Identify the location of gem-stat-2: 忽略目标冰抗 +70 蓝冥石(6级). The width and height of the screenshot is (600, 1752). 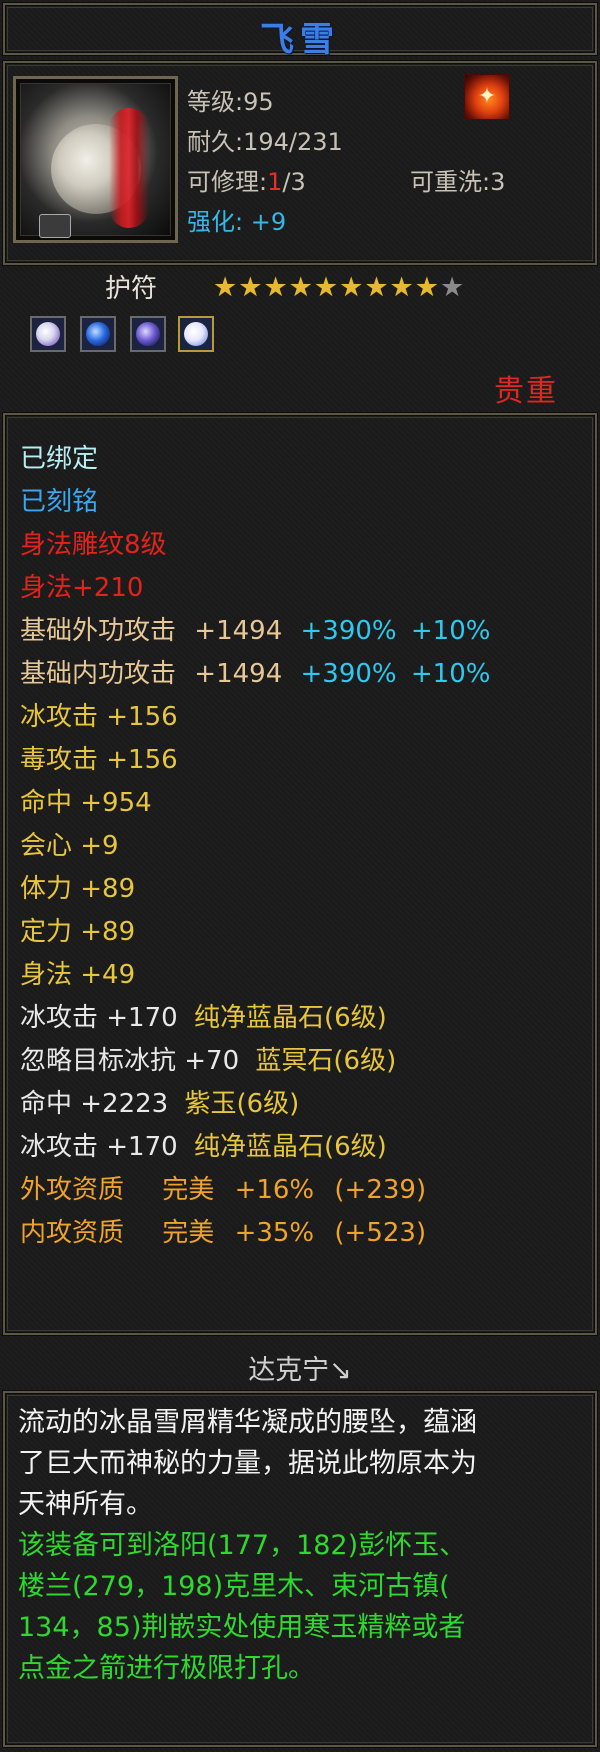
(208, 1061).